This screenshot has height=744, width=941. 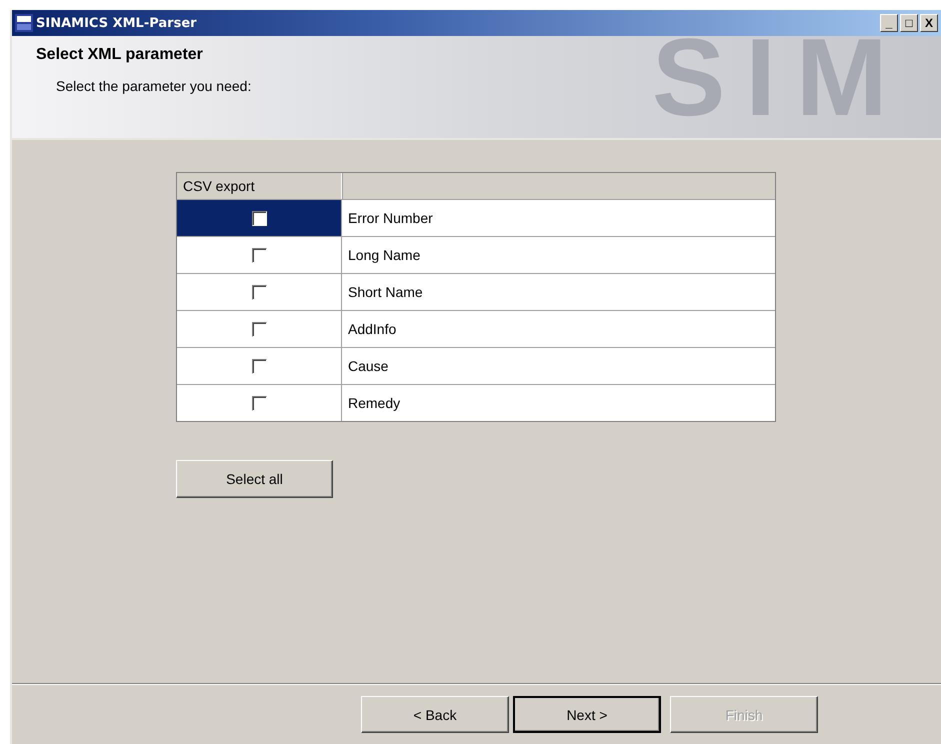 I want to click on table-cell-text: Long Name, so click(x=384, y=255).